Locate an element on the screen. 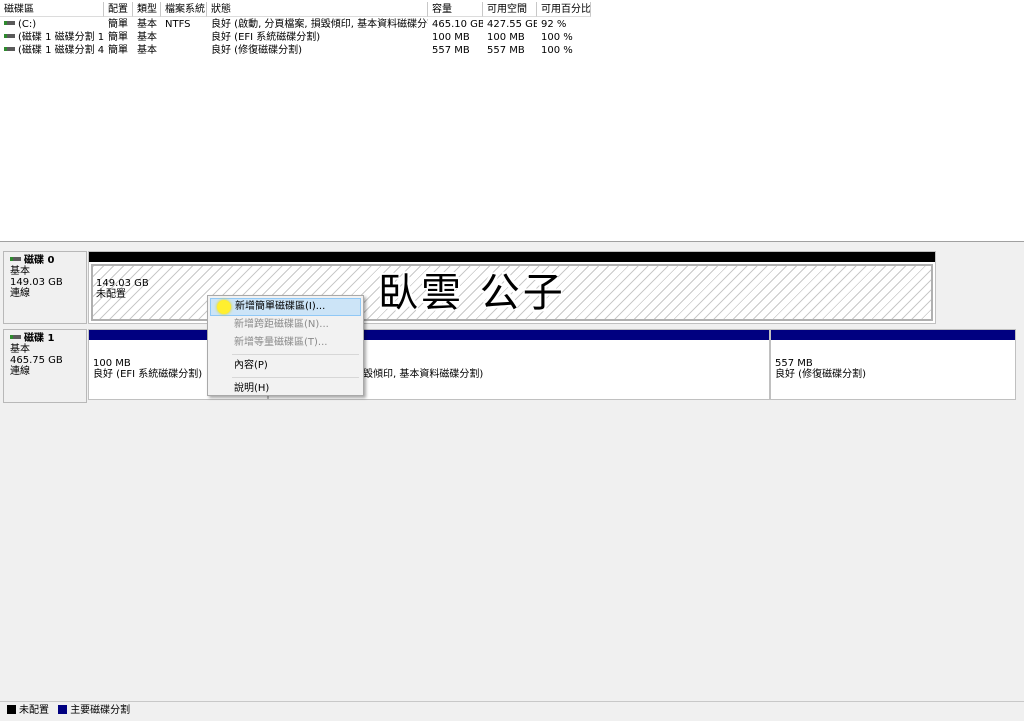 The width and height of the screenshot is (1024, 721). volume-name: (磁碟 1 磁碟分割 1) is located at coordinates (61, 37).